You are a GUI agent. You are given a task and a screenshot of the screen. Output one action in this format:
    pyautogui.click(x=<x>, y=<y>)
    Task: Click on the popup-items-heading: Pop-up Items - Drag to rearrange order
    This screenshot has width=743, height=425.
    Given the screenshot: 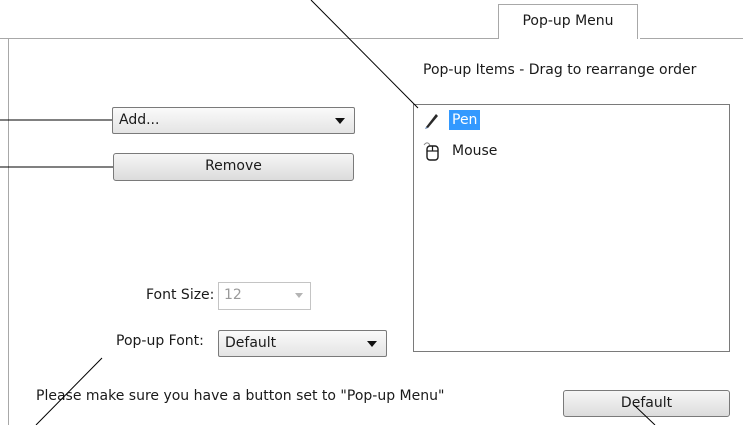 What is the action you would take?
    pyautogui.click(x=560, y=70)
    